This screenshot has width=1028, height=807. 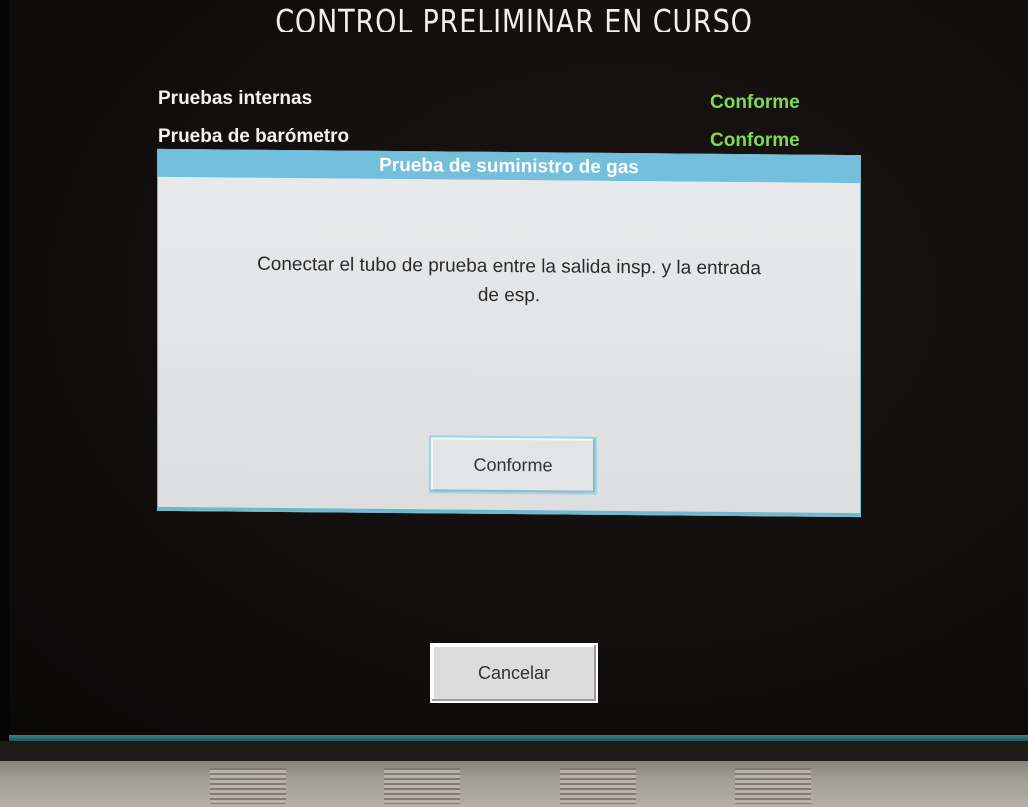 What do you see at coordinates (254, 136) in the screenshot?
I see `test-label-barometer: Prueba de barómetro` at bounding box center [254, 136].